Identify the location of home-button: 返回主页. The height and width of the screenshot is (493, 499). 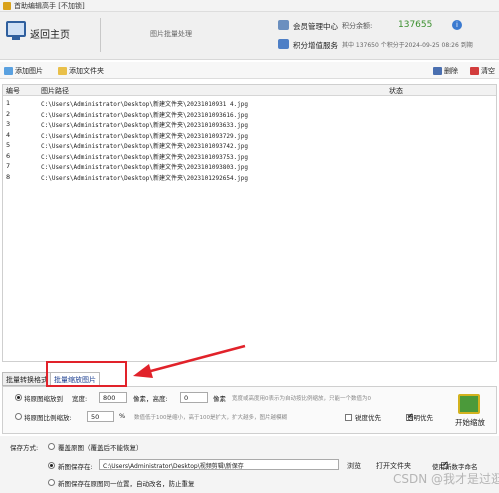
(50, 33).